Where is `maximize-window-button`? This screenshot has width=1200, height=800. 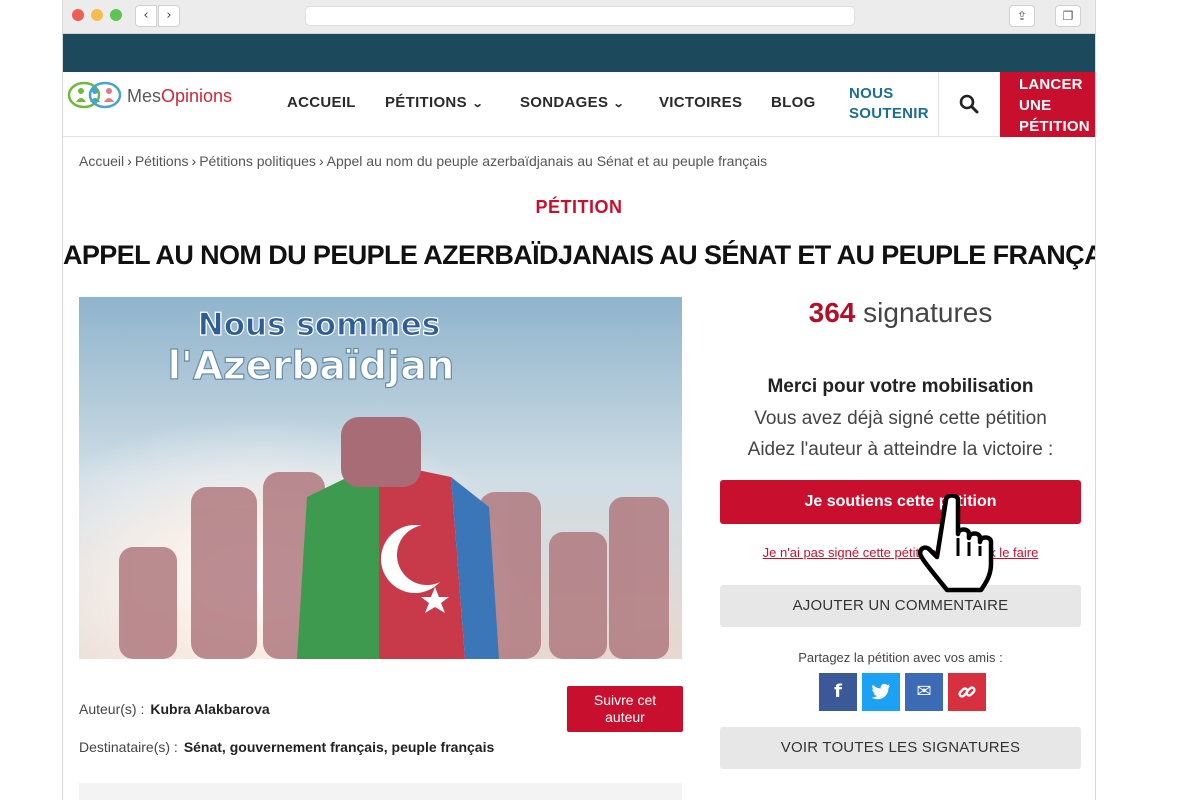 maximize-window-button is located at coordinates (116, 15).